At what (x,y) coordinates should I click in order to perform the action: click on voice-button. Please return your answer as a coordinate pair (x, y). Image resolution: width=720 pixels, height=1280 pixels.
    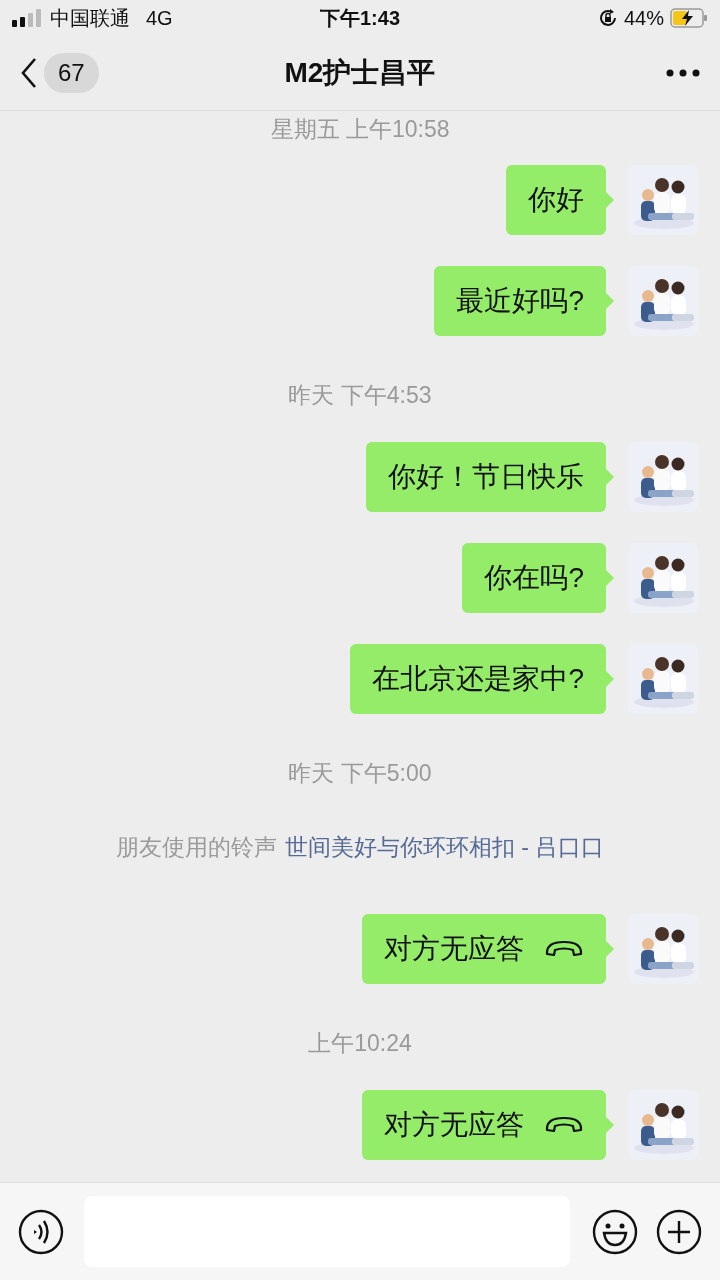
    Looking at the image, I should click on (41, 1231).